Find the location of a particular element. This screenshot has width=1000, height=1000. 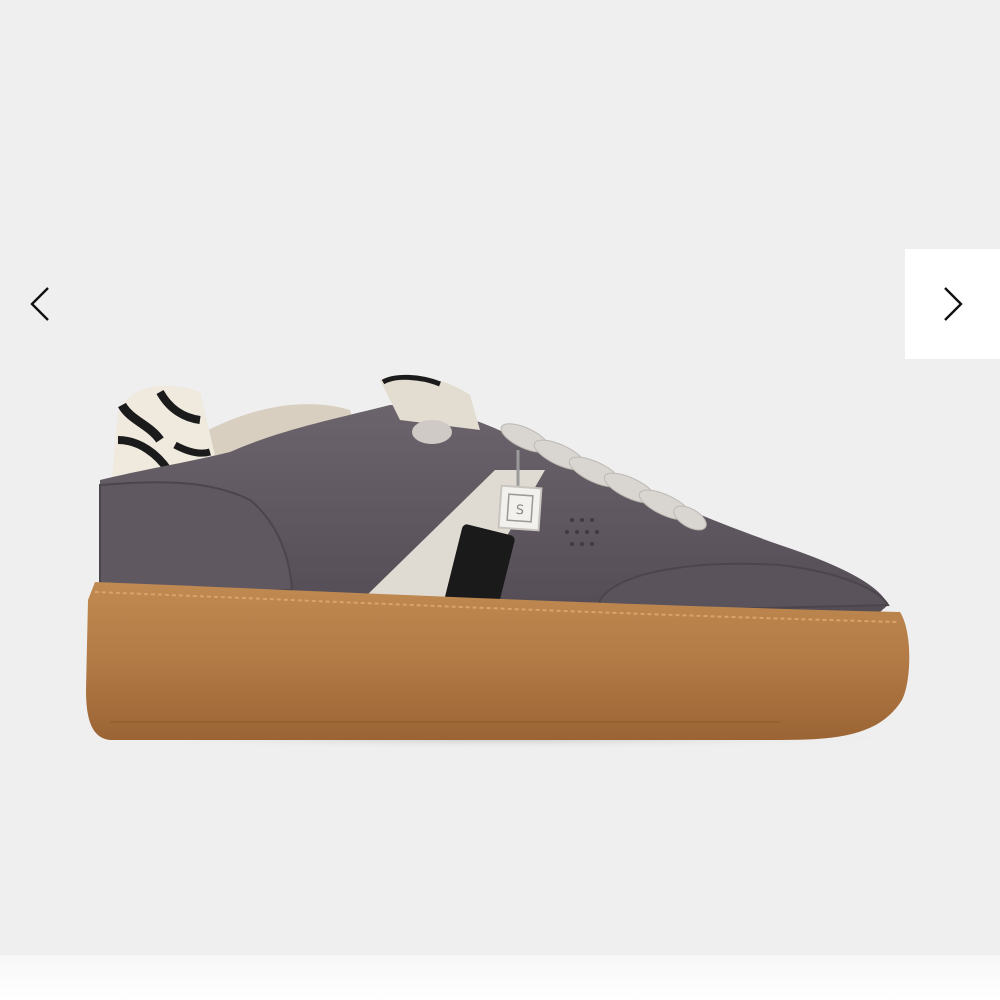

previous-image-button is located at coordinates (40, 304).